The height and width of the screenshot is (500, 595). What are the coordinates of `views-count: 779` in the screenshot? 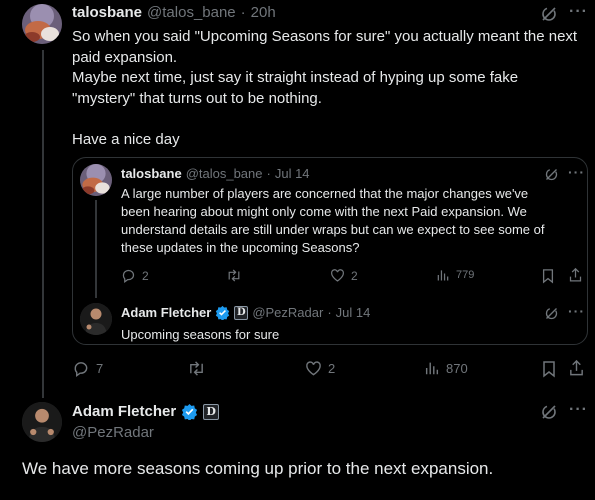 It's located at (465, 275).